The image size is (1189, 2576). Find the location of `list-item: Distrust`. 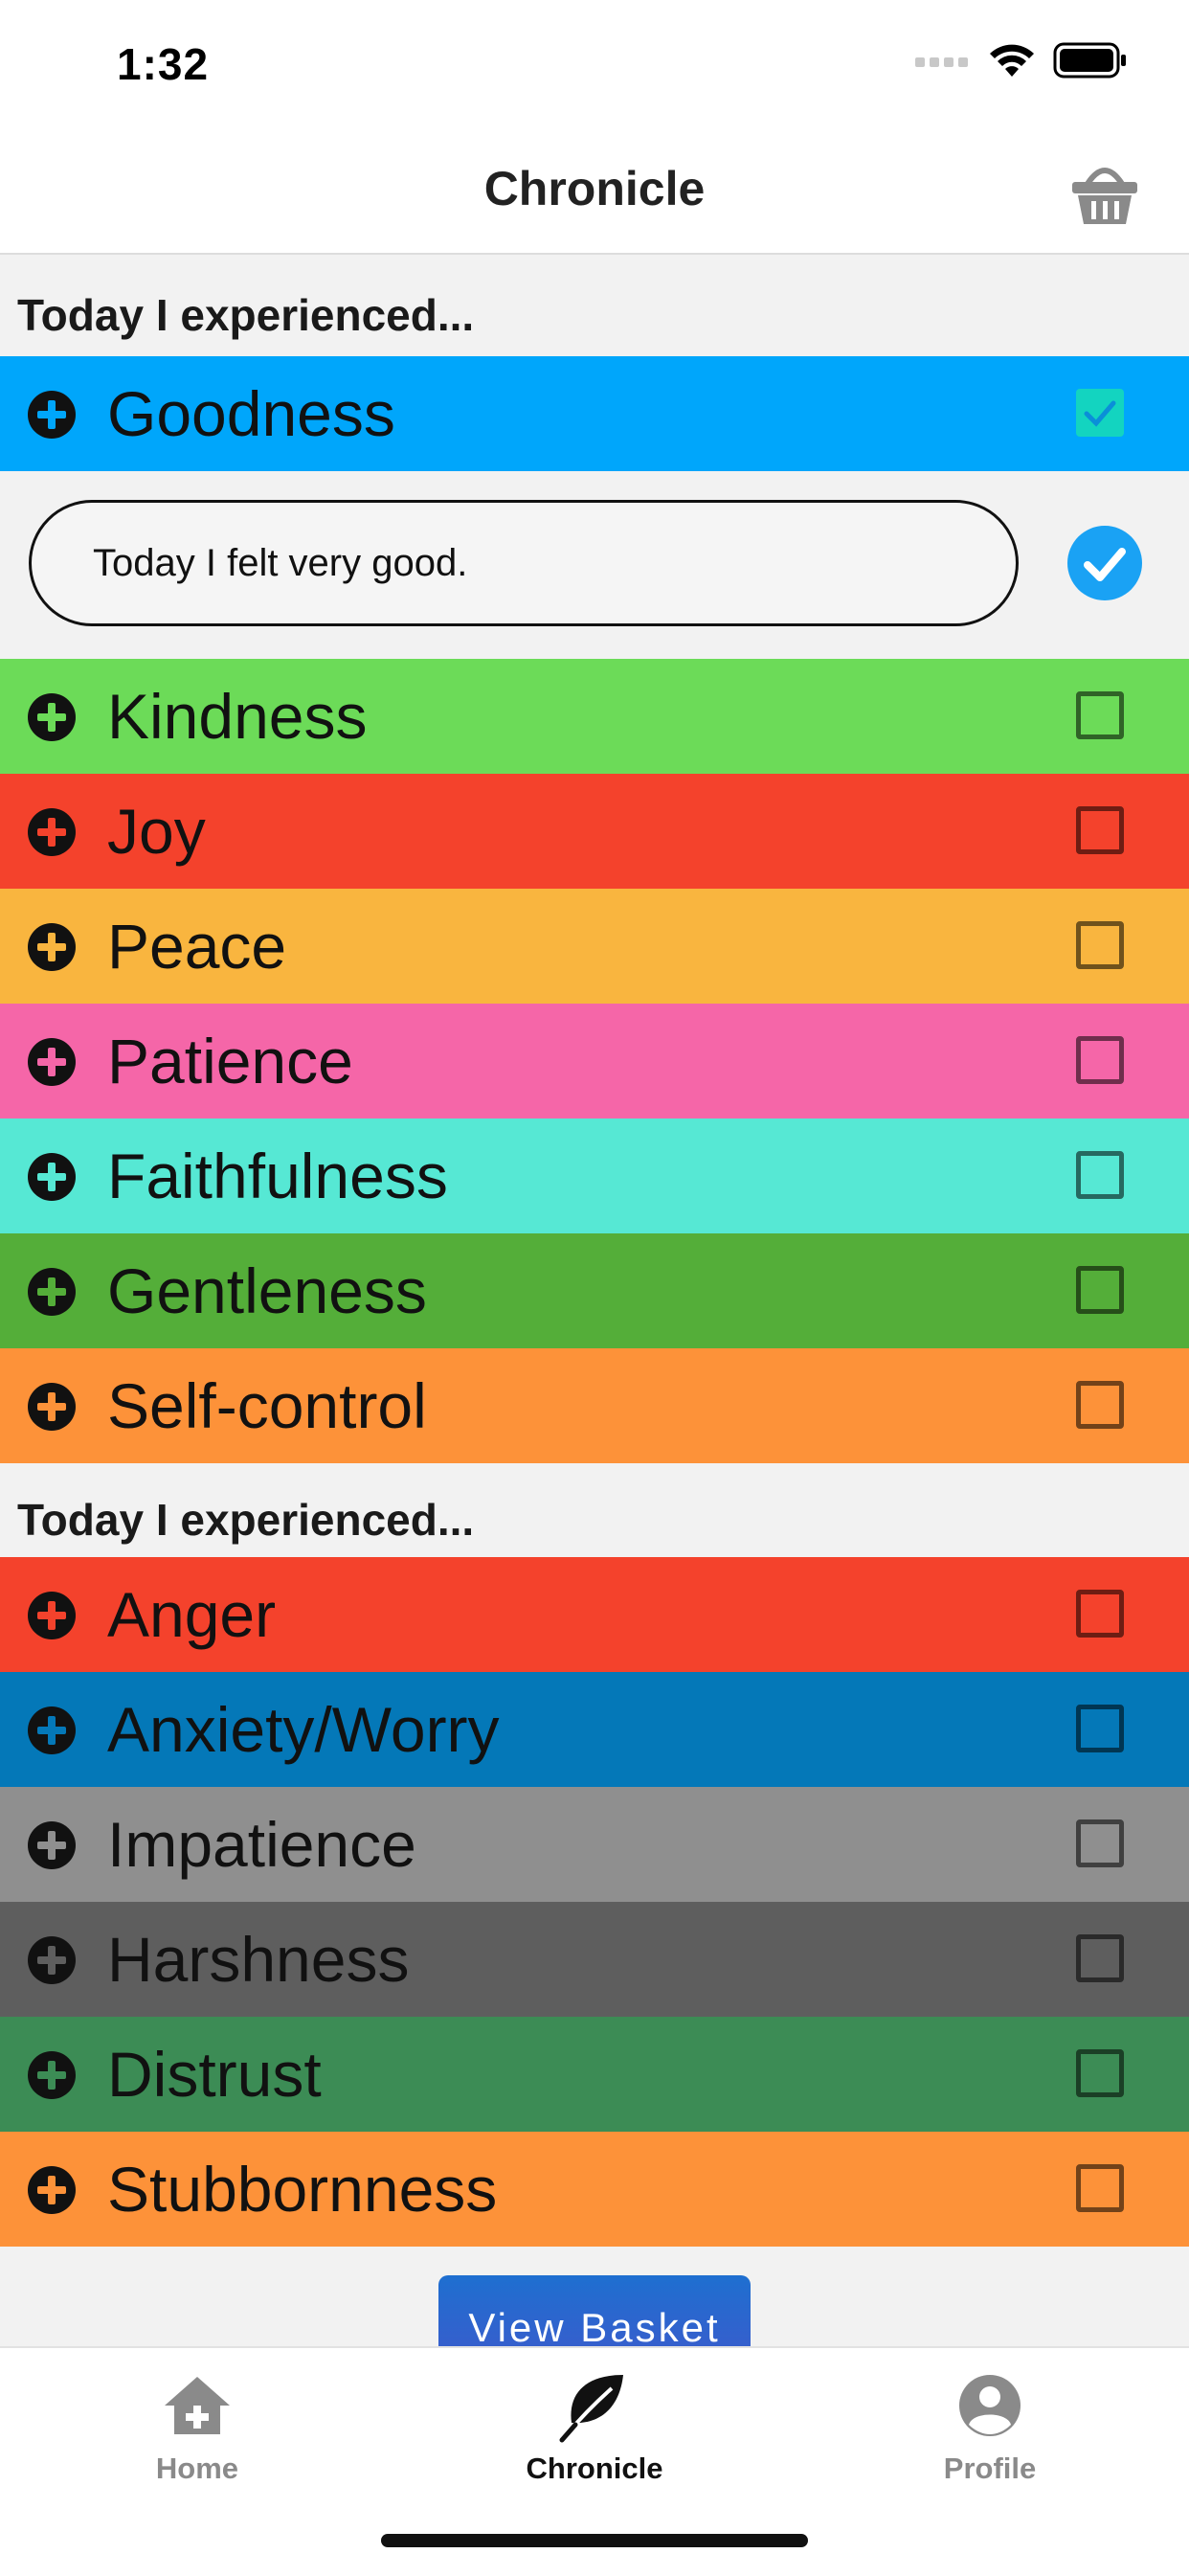

list-item: Distrust is located at coordinates (594, 2074).